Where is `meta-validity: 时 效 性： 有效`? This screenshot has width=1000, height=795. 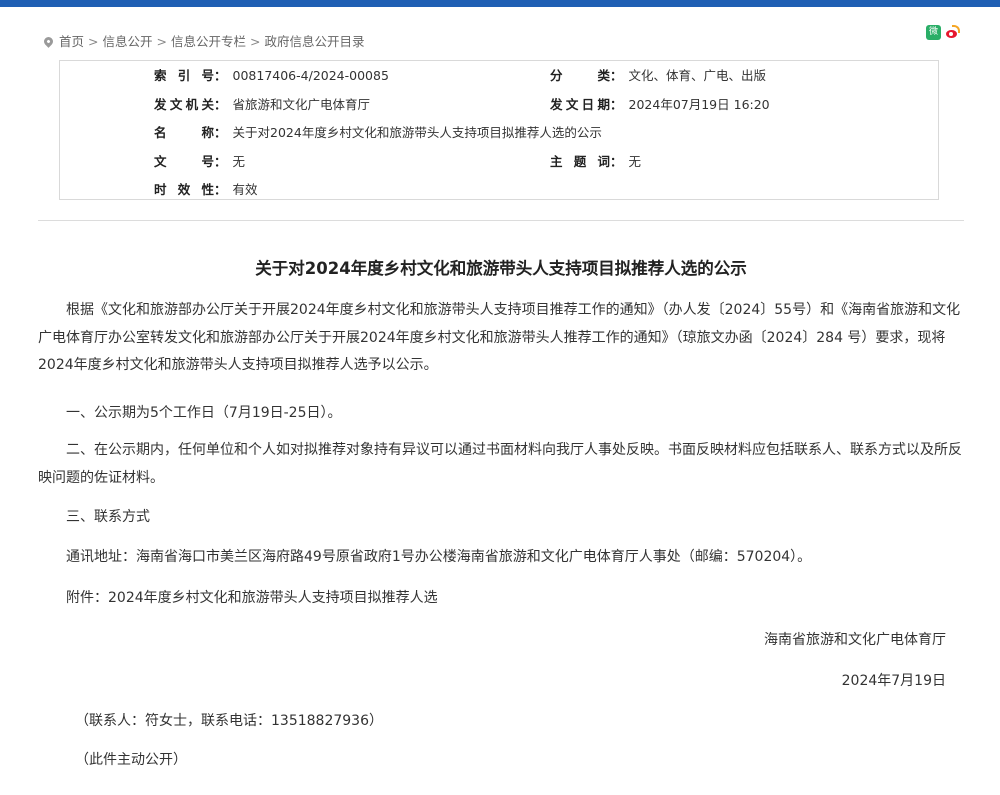
meta-validity: 时 效 性： 有效 is located at coordinates (206, 189).